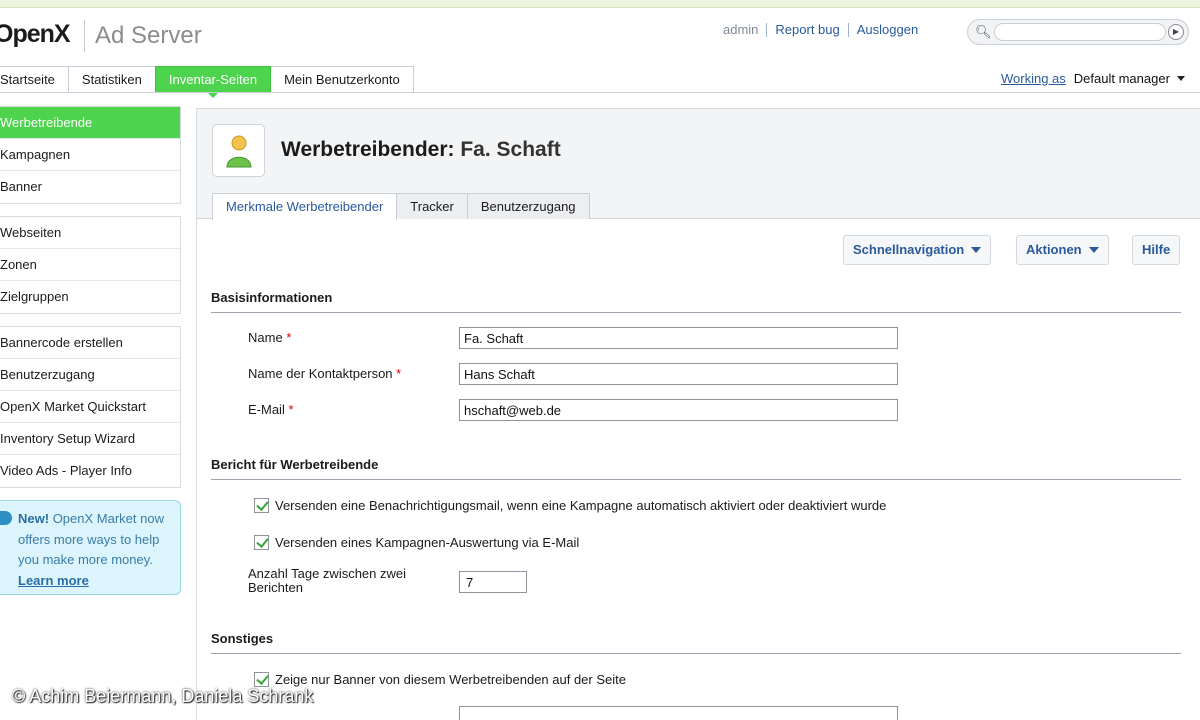 The image size is (1200, 720). I want to click on quicknav-label: Schnellnavigation, so click(909, 249).